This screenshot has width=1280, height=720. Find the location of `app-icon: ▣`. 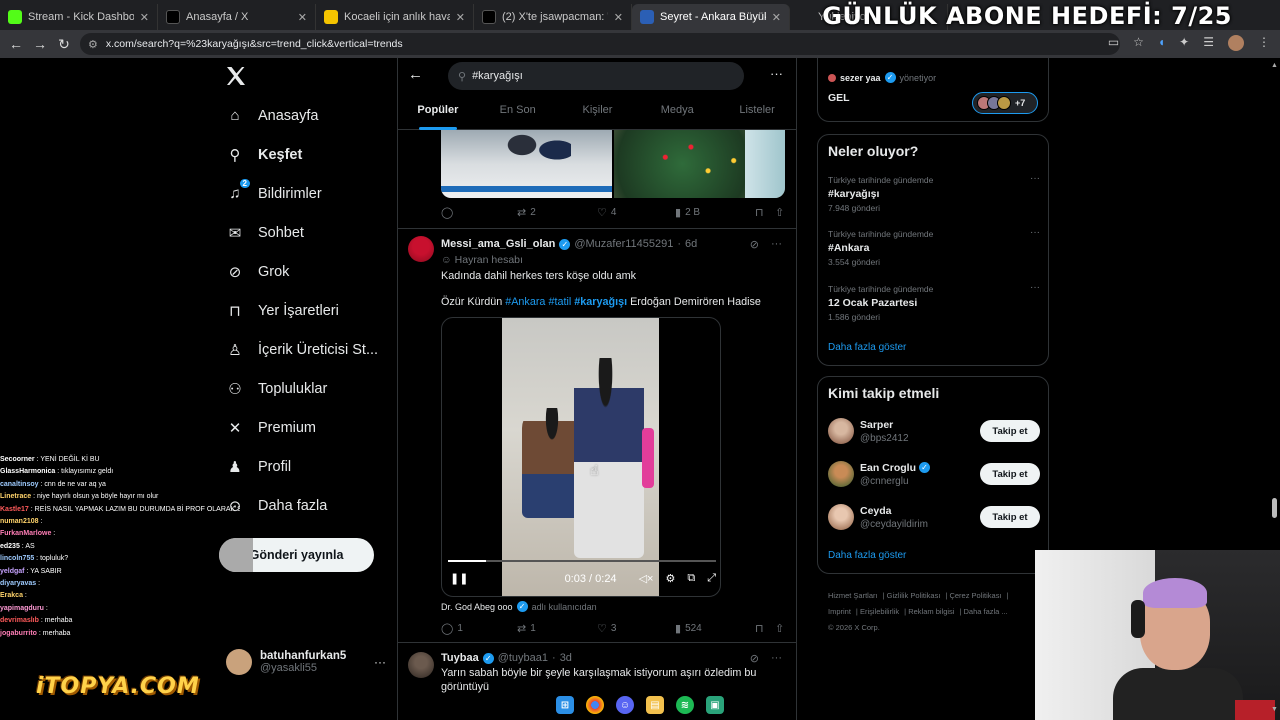

app-icon: ▣ is located at coordinates (715, 705).